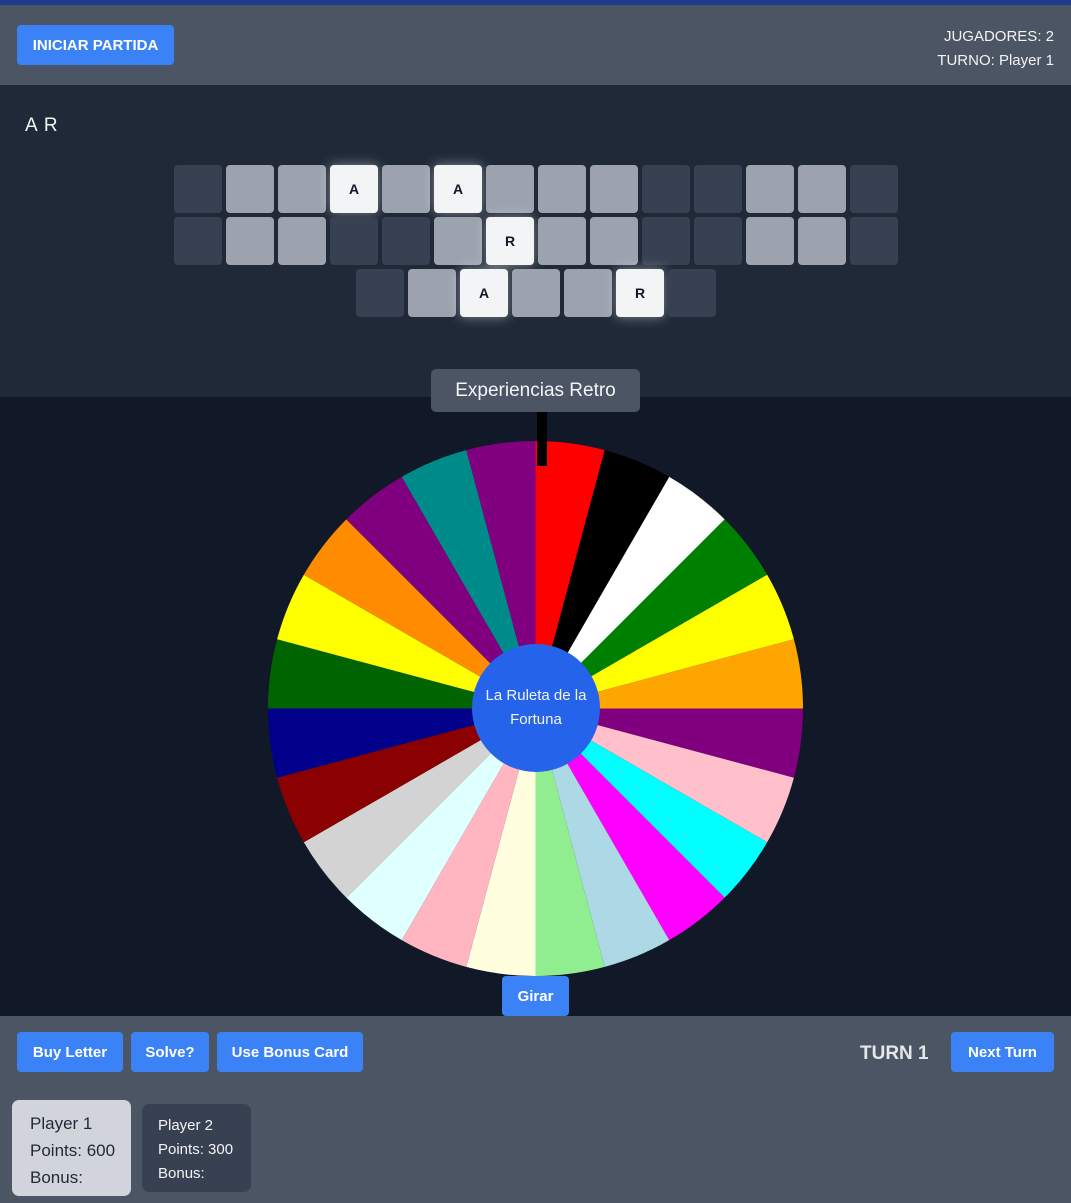 This screenshot has height=1203, width=1071. What do you see at coordinates (170, 1052) in the screenshot?
I see `solve-button: Solve?` at bounding box center [170, 1052].